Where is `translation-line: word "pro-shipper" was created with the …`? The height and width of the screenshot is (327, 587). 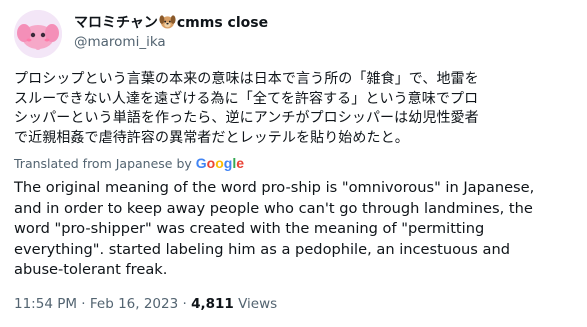
translation-line: word "pro-shipper" was created with the … is located at coordinates (249, 228).